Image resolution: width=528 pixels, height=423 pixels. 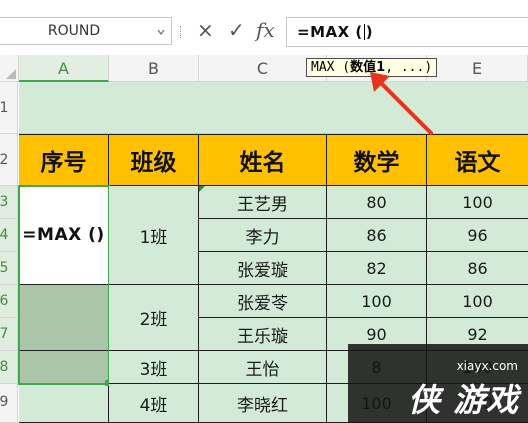 What do you see at coordinates (369, 32) in the screenshot?
I see `formula-text-after-cursor: )` at bounding box center [369, 32].